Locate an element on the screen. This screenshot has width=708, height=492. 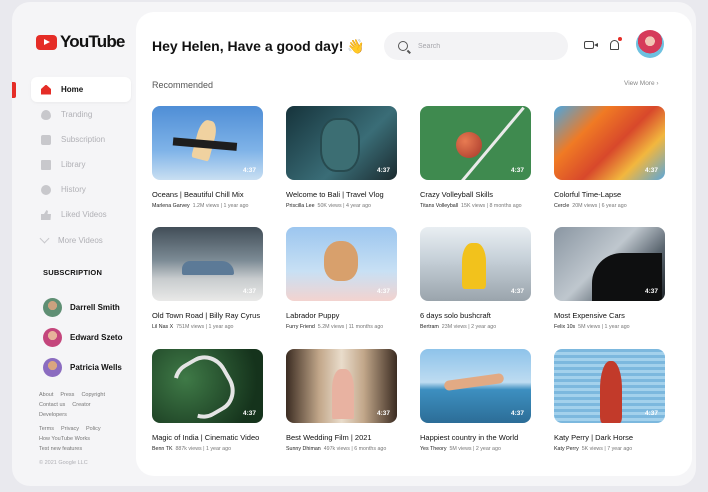
sidebar-item-subscription: Subscription is located at coordinates (81, 139).